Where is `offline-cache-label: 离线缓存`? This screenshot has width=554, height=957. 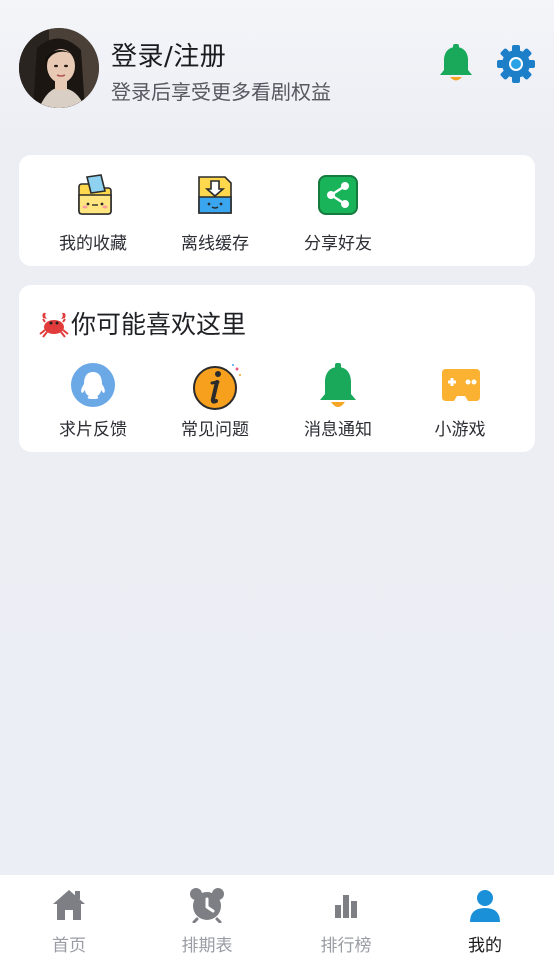
offline-cache-label: 离线缓存 is located at coordinates (215, 244).